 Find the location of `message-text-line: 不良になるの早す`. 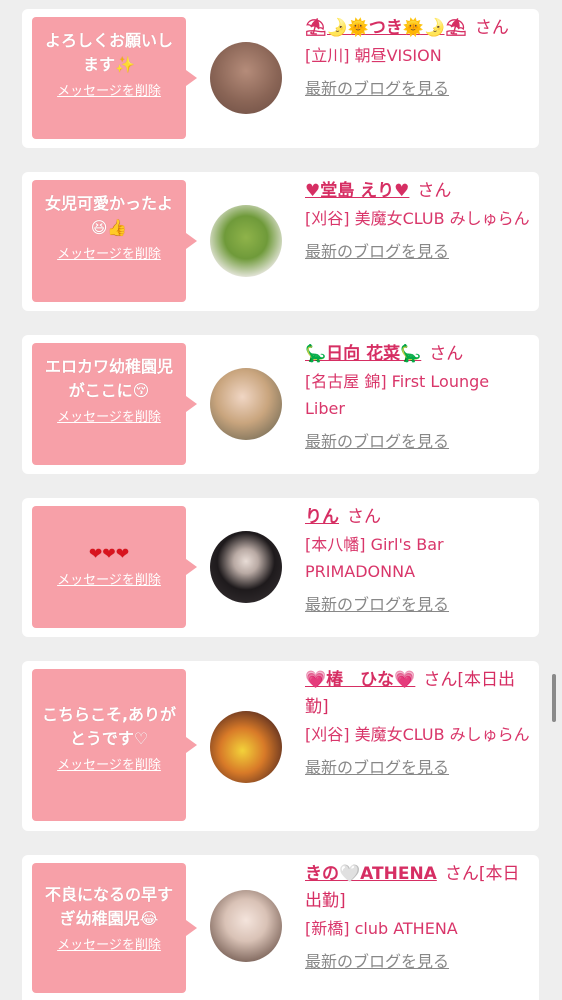

message-text-line: 不良になるの早す is located at coordinates (108, 894).